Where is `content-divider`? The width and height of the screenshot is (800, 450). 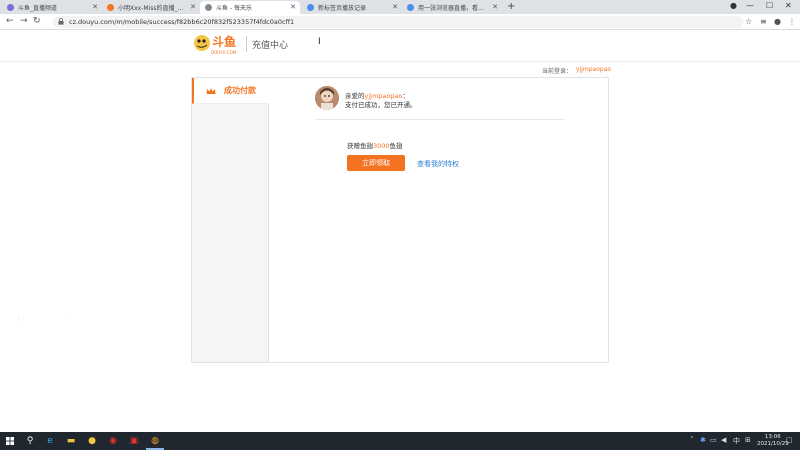
content-divider is located at coordinates (440, 119).